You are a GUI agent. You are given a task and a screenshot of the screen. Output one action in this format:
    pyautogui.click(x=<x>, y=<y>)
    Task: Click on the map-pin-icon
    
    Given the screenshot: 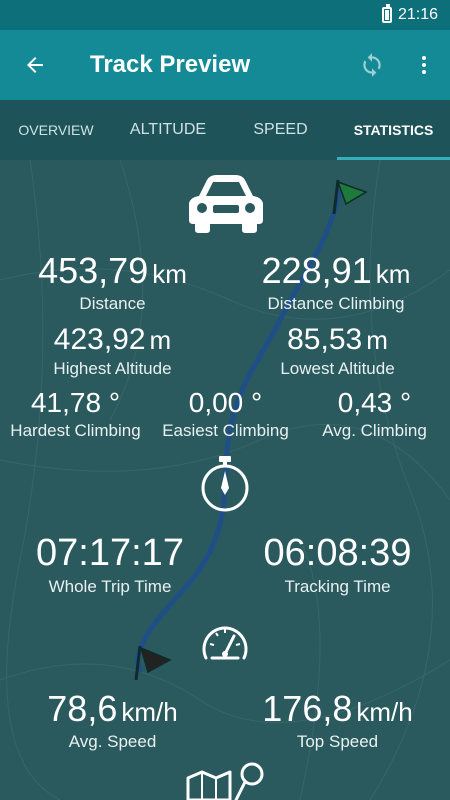 What is the action you would take?
    pyautogui.click(x=225, y=781)
    